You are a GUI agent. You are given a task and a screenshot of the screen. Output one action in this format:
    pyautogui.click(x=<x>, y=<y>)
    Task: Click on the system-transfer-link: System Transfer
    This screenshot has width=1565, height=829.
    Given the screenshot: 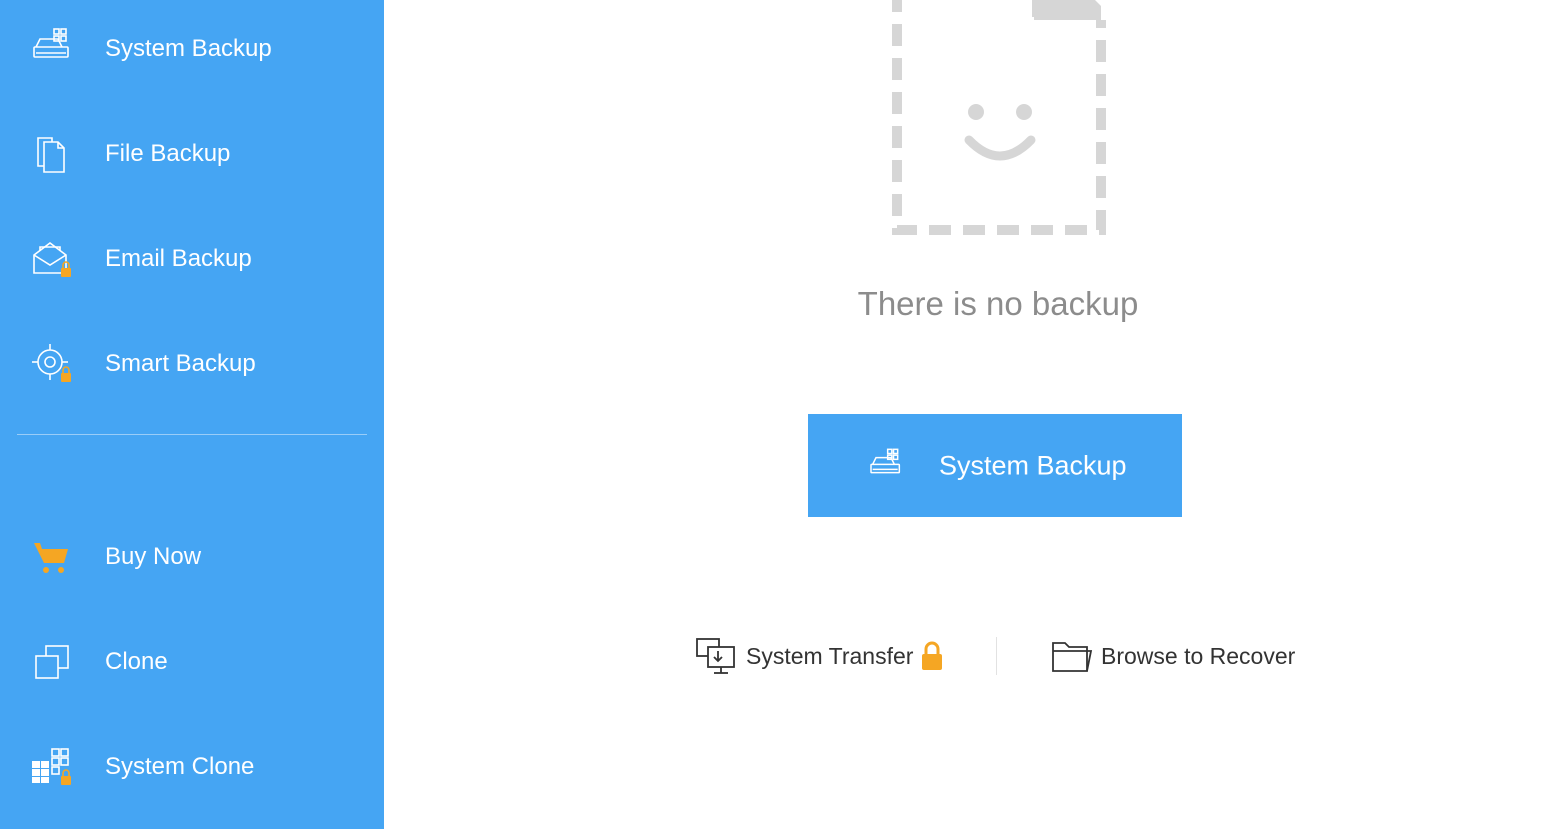 What is the action you would take?
    pyautogui.click(x=818, y=656)
    